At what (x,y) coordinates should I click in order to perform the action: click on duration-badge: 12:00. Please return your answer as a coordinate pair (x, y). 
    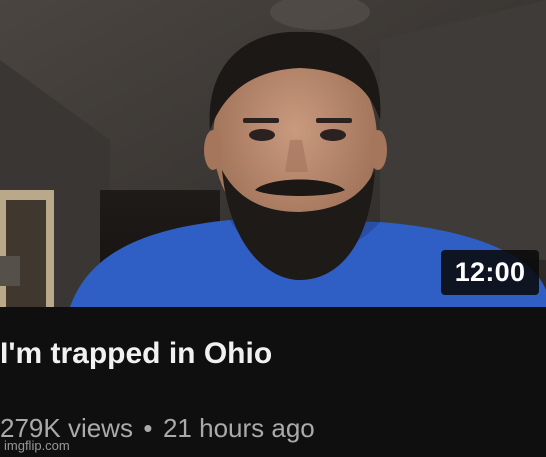
    Looking at the image, I should click on (490, 272).